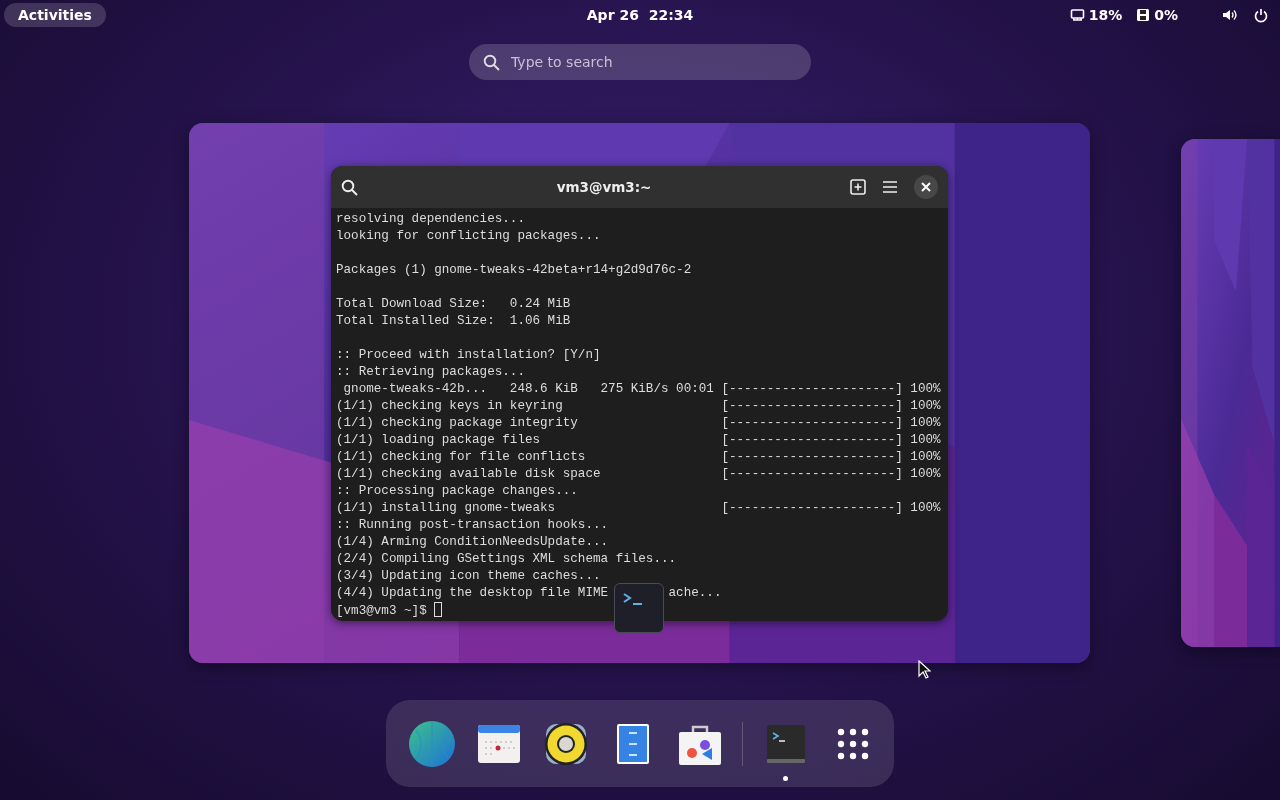 The height and width of the screenshot is (800, 1280). What do you see at coordinates (640, 15) in the screenshot?
I see `clock: Apr 26 22:34` at bounding box center [640, 15].